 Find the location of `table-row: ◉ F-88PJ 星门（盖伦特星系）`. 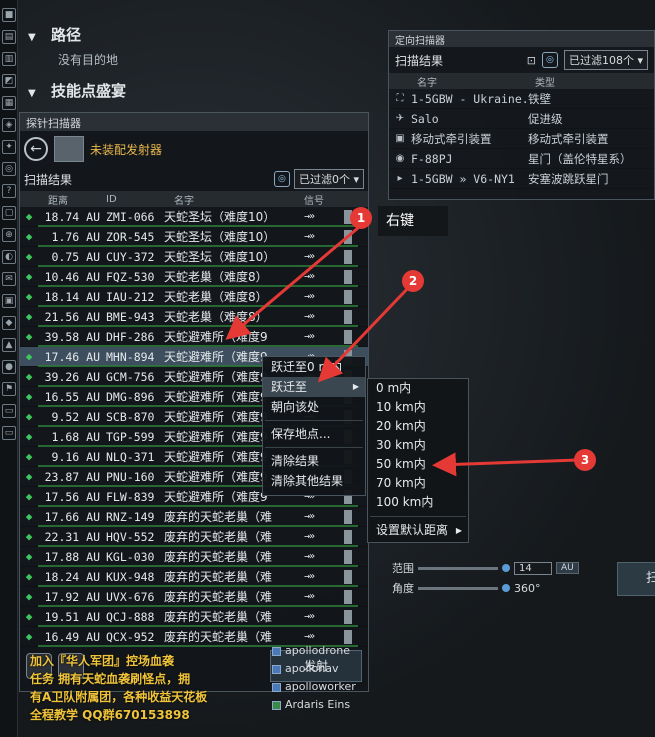

table-row: ◉ F-88PJ 星门（盖伦特星系） is located at coordinates (521, 159).